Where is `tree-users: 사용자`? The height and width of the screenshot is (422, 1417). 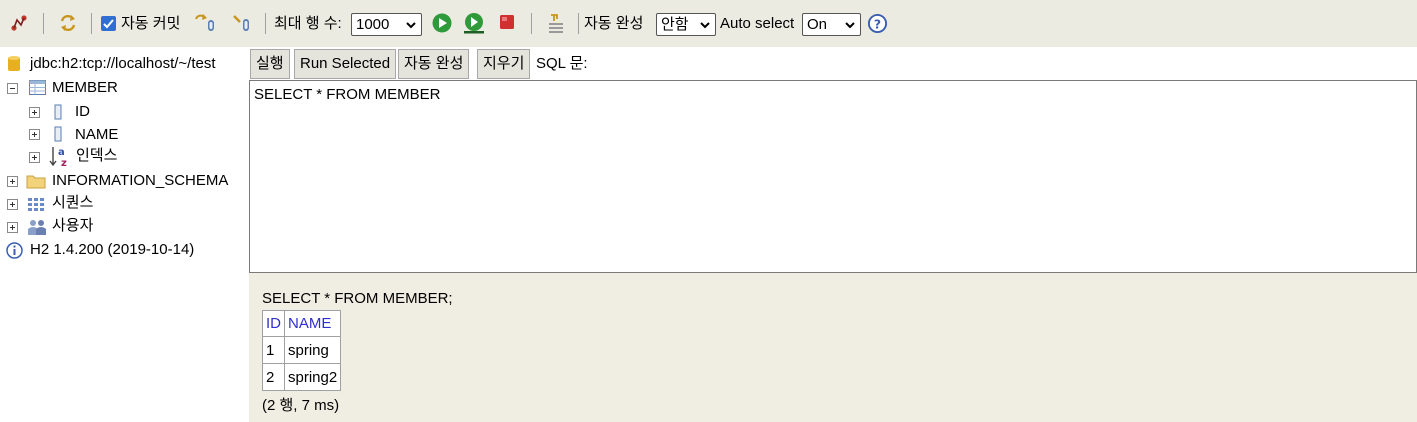 tree-users: 사용자 is located at coordinates (72, 226).